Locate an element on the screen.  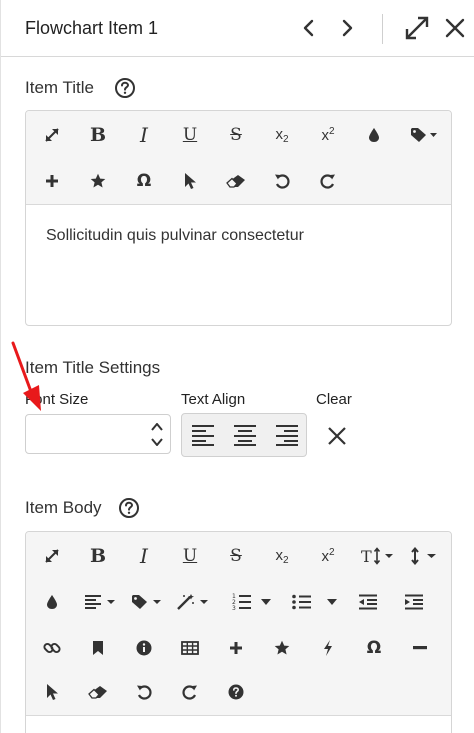
outdent-button is located at coordinates (368, 602).